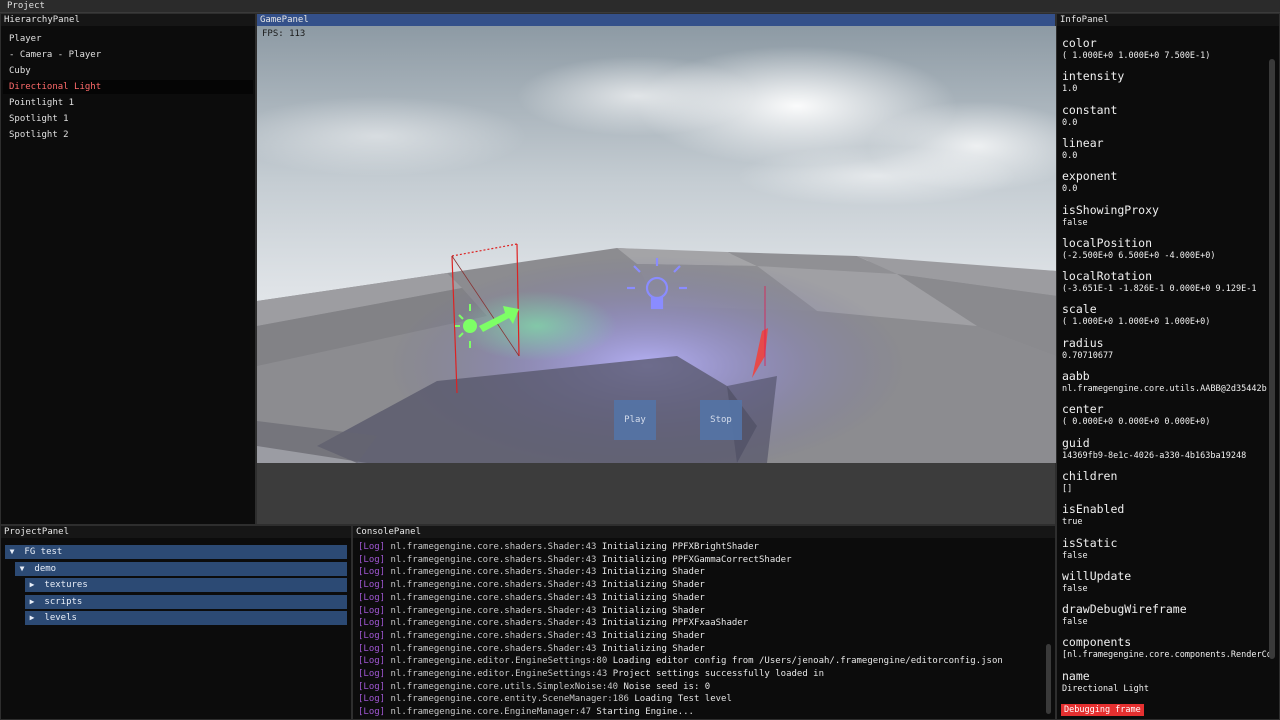 The height and width of the screenshot is (720, 1280). I want to click on tree-node-fg-test: ▼ FG test, so click(176, 552).